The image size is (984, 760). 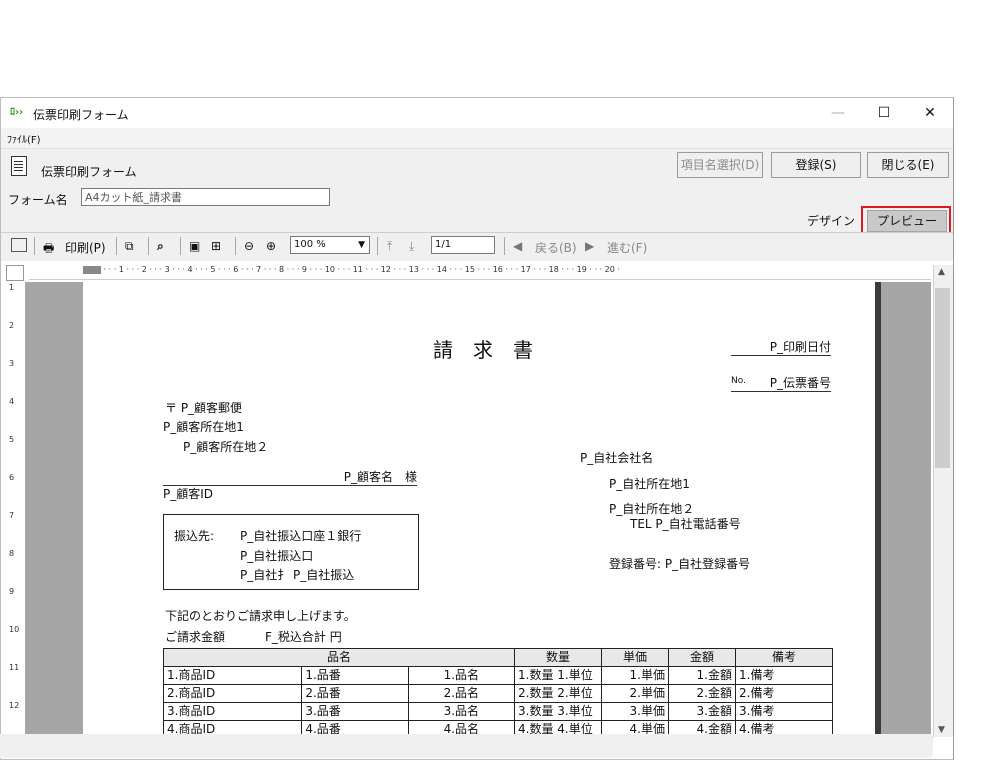 I want to click on ruler-left-tick: 7, so click(x=12, y=515).